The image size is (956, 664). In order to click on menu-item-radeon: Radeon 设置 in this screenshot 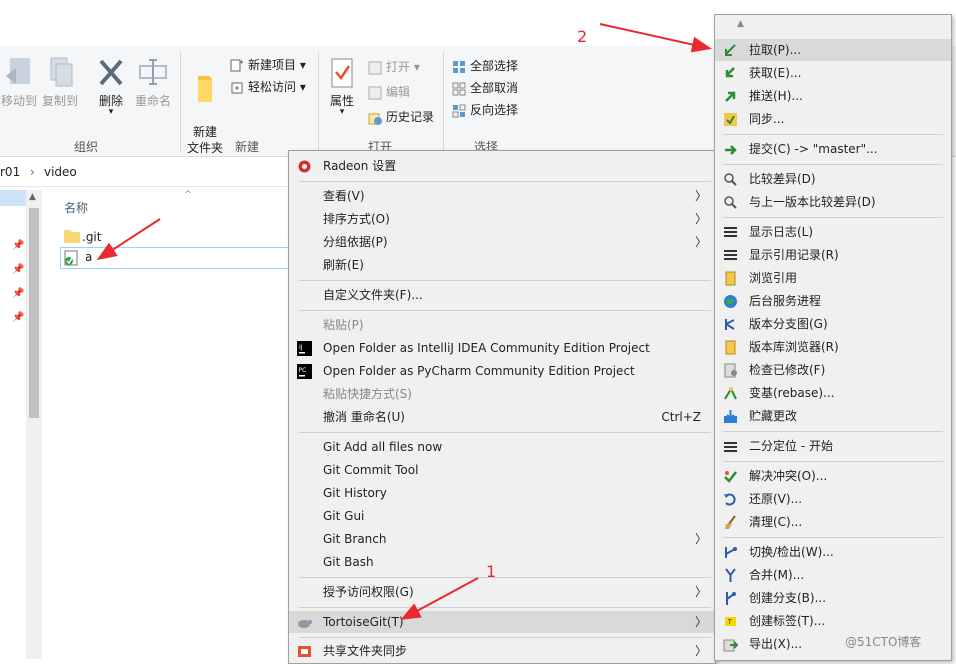, I will do `click(502, 166)`.